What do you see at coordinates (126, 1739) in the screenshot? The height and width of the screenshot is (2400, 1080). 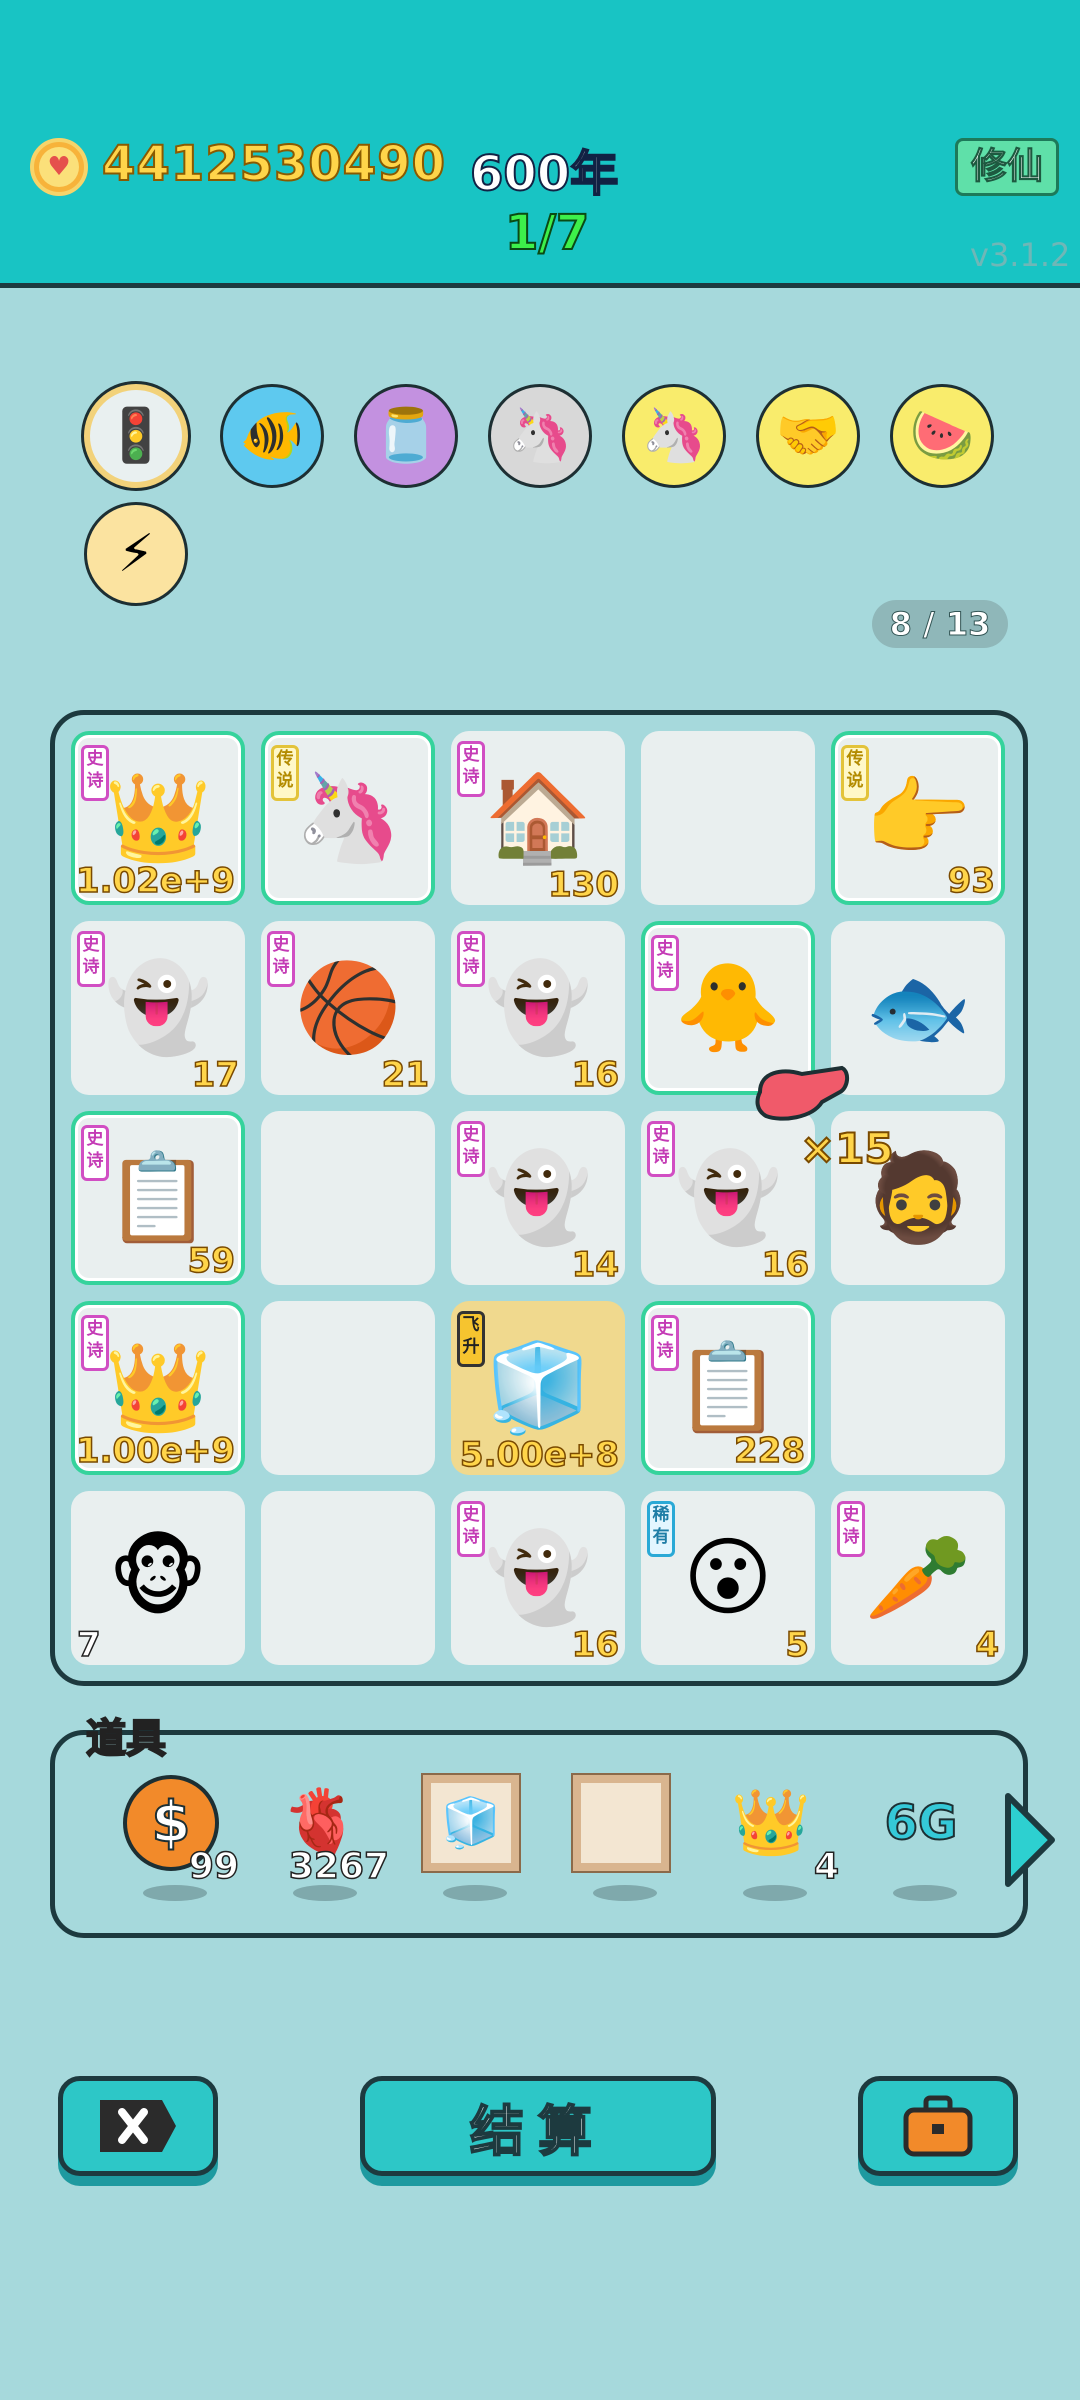 I see `items-title: 道具` at bounding box center [126, 1739].